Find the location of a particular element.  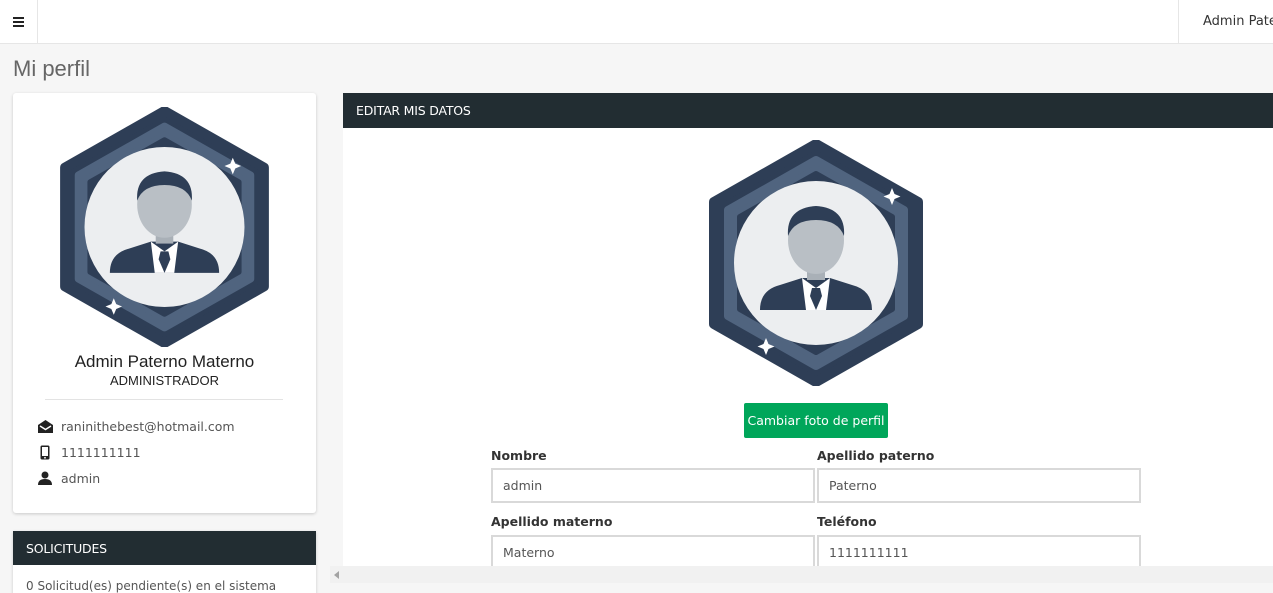

user-menu: Admin Paterno Materno is located at coordinates (1225, 21).